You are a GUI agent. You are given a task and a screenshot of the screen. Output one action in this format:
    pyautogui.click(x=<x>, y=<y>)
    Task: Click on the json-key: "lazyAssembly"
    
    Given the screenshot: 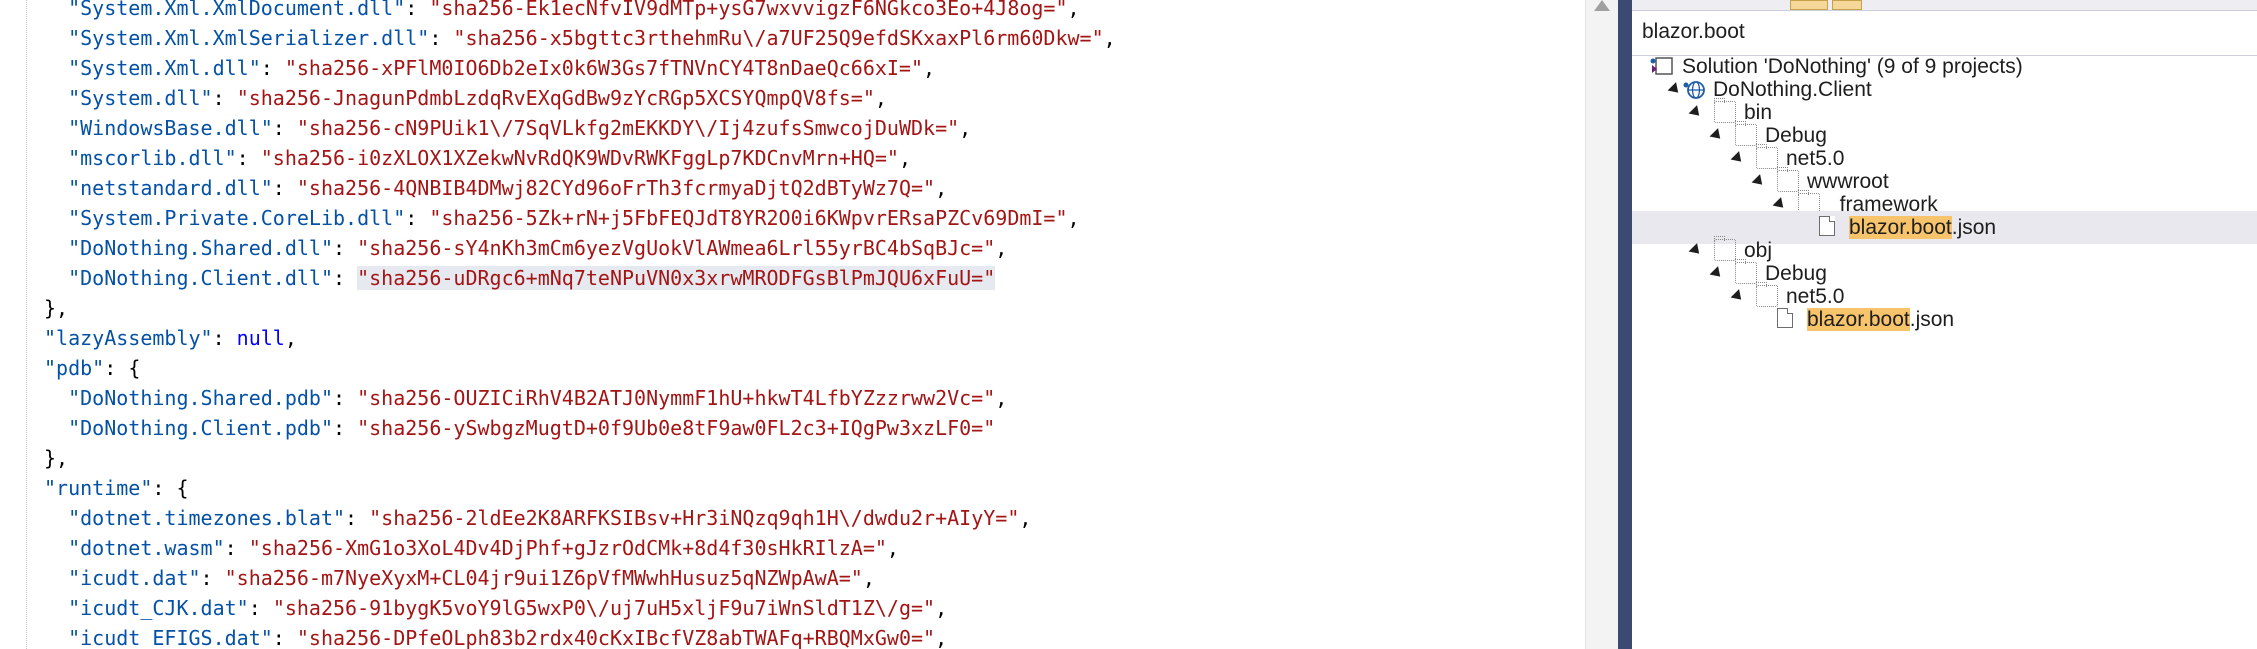 What is the action you would take?
    pyautogui.click(x=128, y=338)
    